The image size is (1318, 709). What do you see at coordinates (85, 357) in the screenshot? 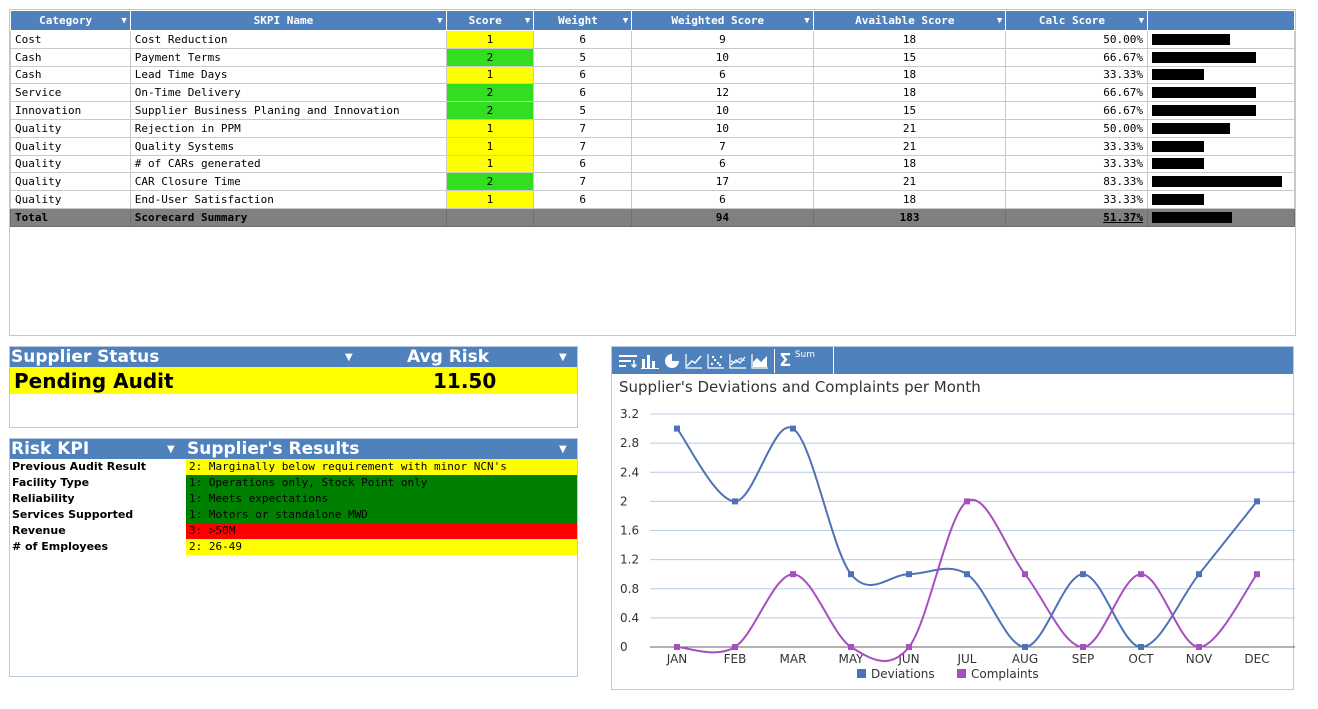
I see `supplier-status-title: Supplier Status` at bounding box center [85, 357].